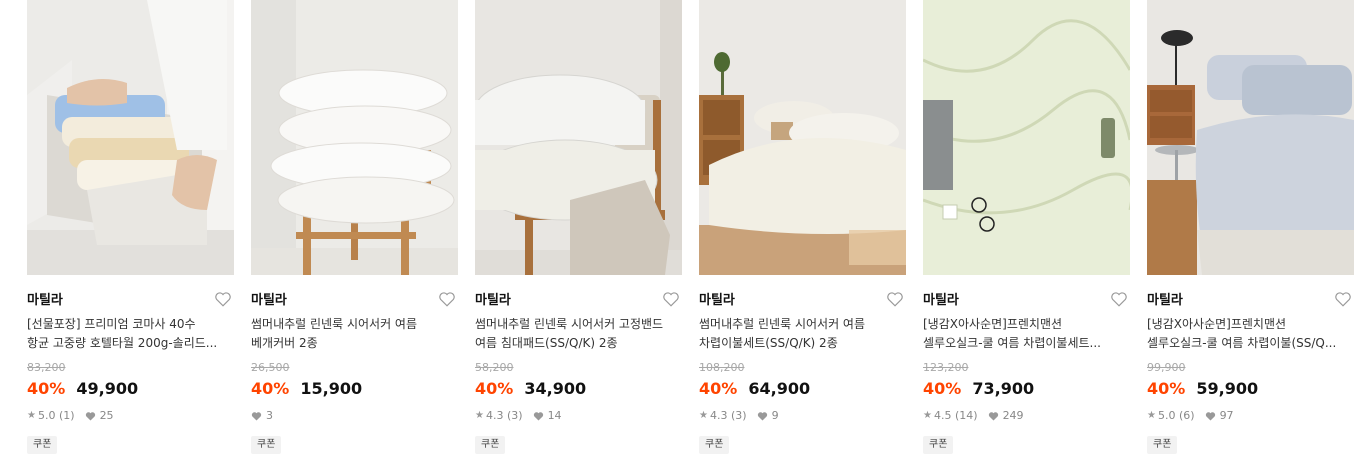 The image size is (1354, 462). Describe the element at coordinates (46, 367) in the screenshot. I see `original-price: 83,200` at that location.